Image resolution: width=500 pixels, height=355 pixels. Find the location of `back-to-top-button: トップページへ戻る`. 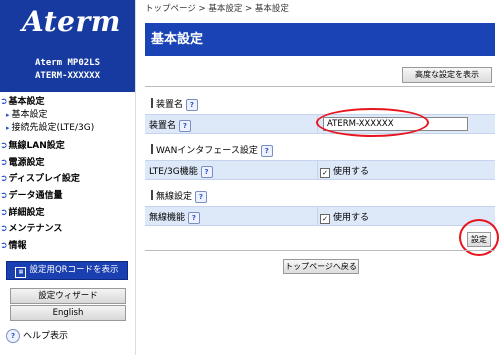

back-to-top-button: トップページへ戻る is located at coordinates (321, 266).